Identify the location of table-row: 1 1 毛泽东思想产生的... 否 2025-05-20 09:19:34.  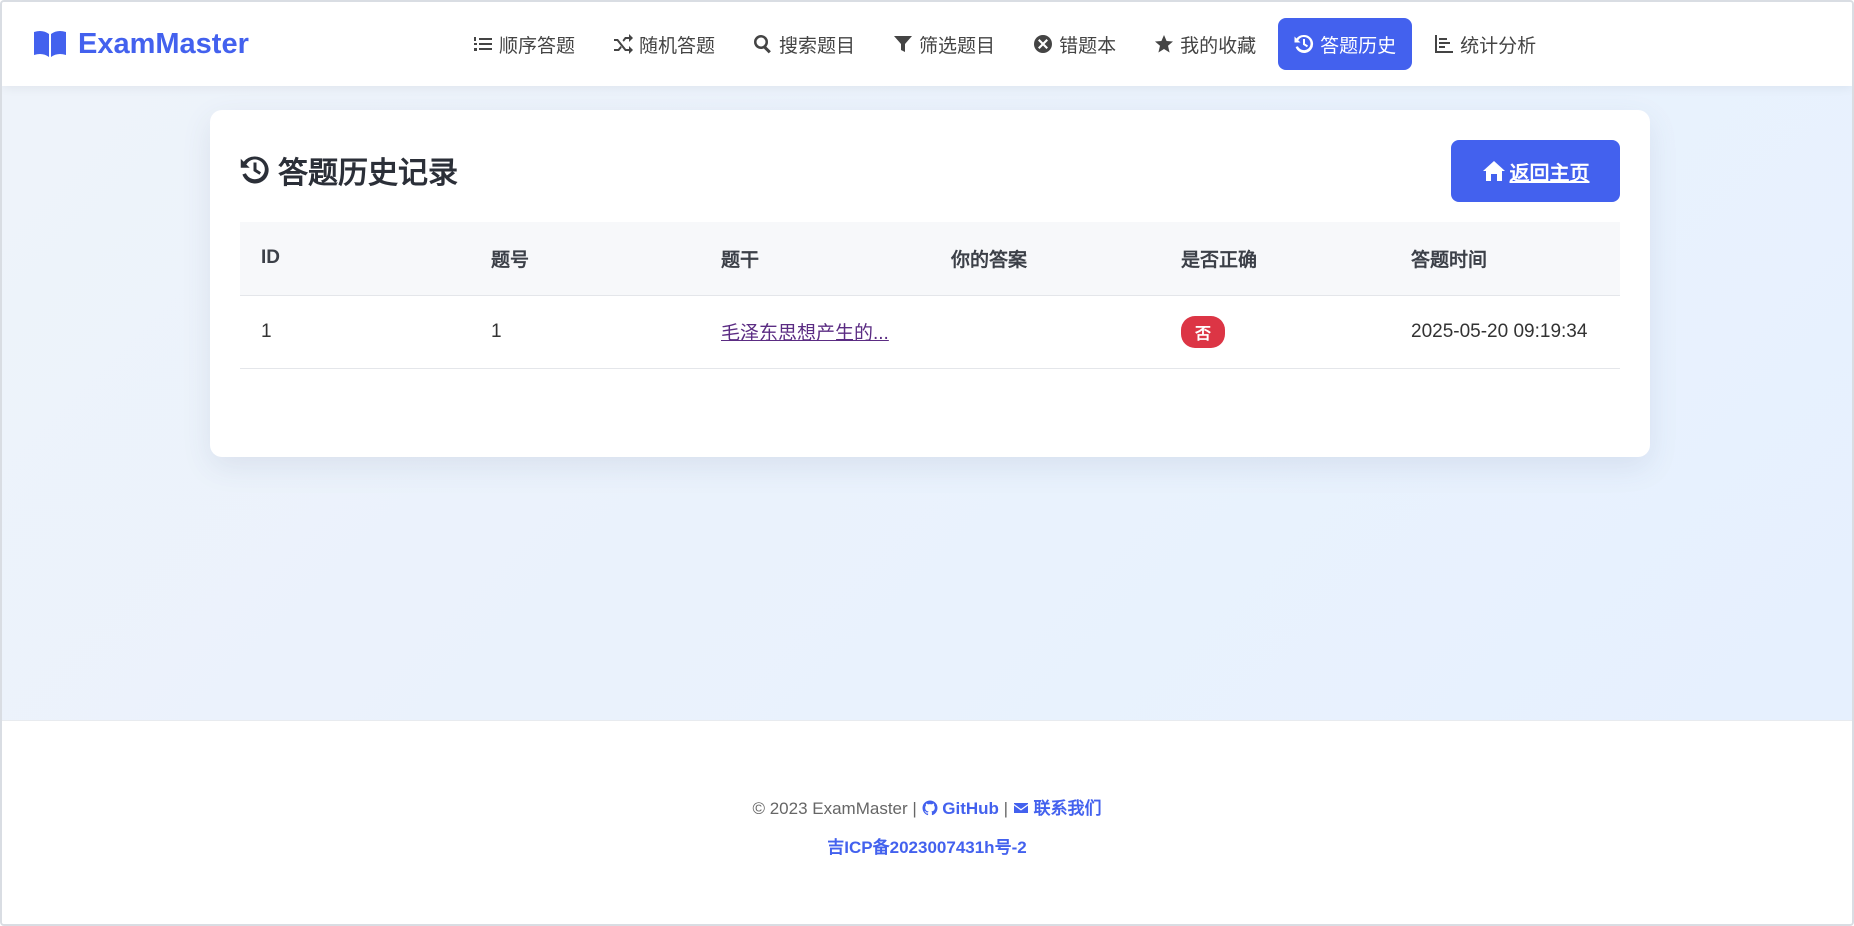
(930, 332).